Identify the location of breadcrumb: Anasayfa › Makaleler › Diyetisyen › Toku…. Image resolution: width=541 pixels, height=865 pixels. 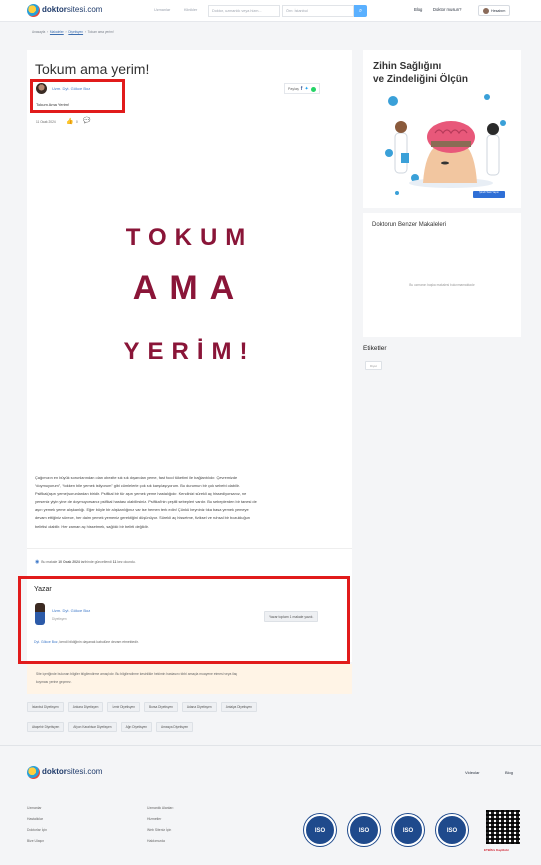
(73, 32).